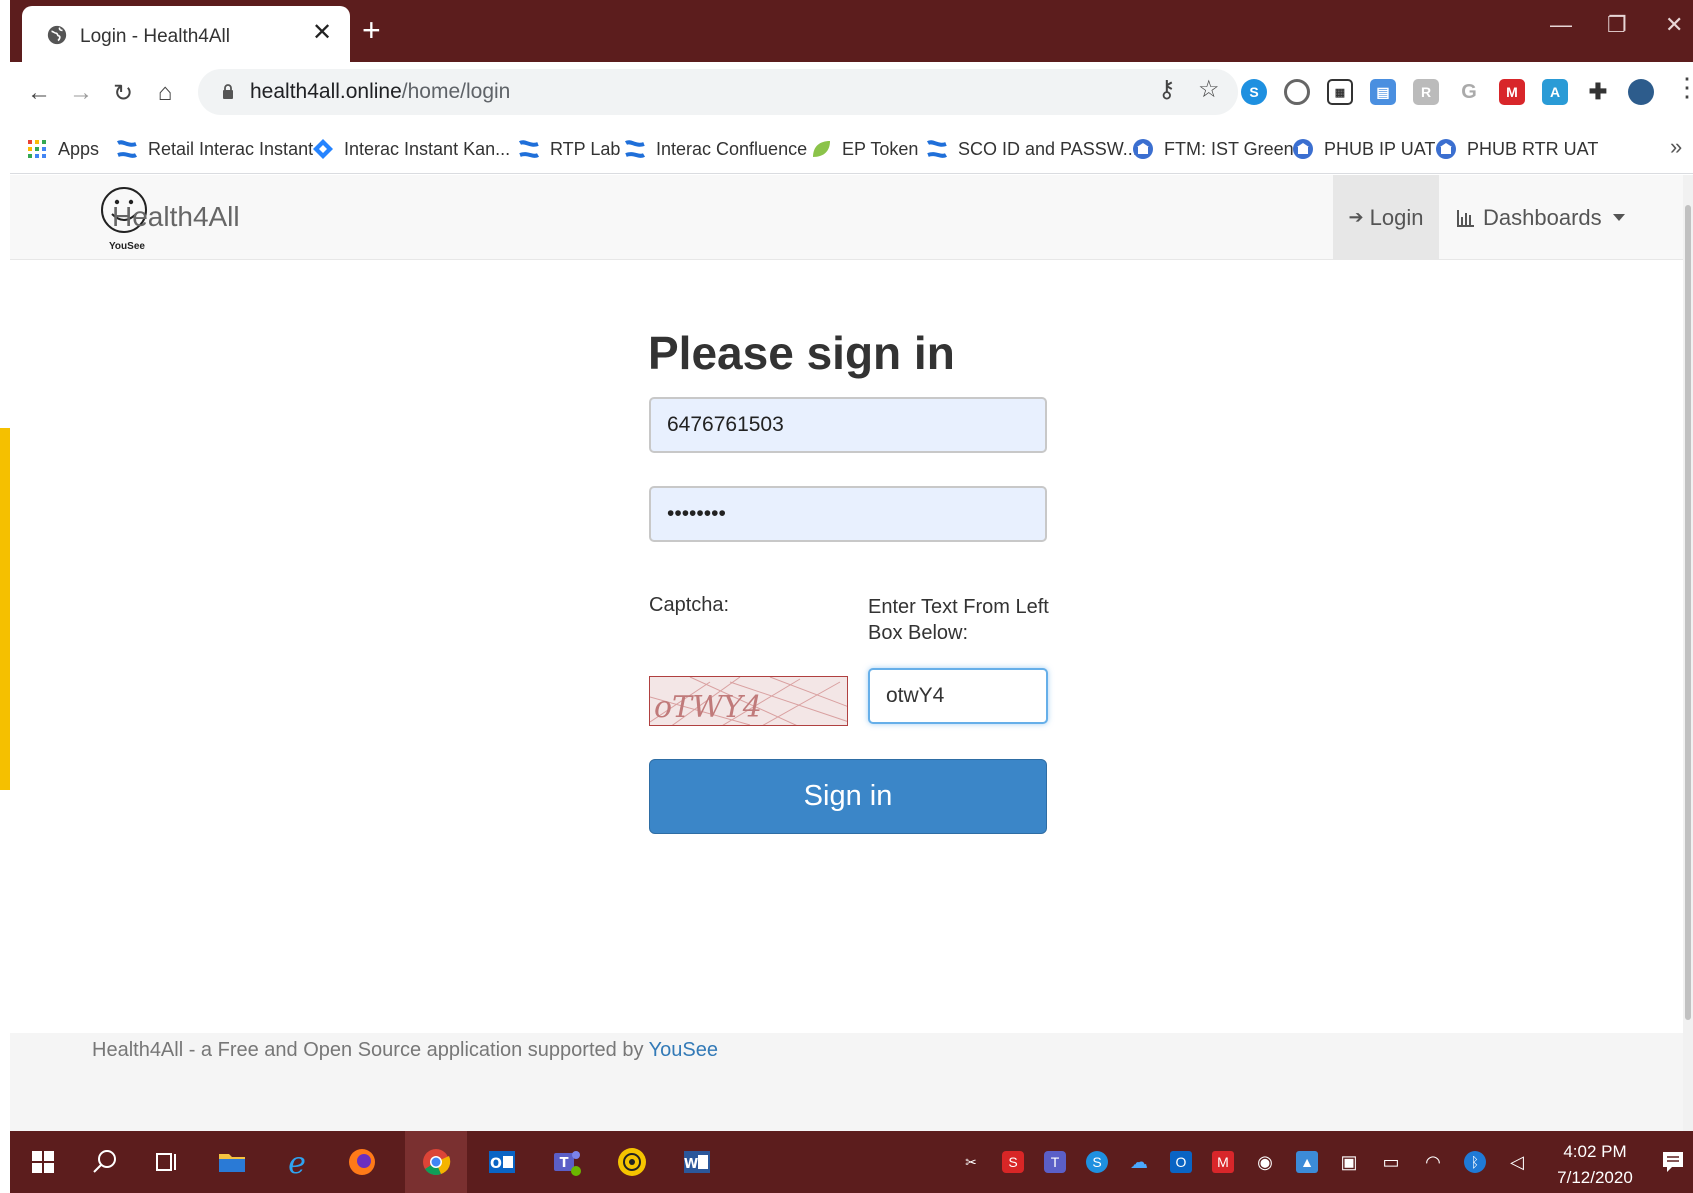  Describe the element at coordinates (43, 1162) in the screenshot. I see `windows-start-icon` at that location.